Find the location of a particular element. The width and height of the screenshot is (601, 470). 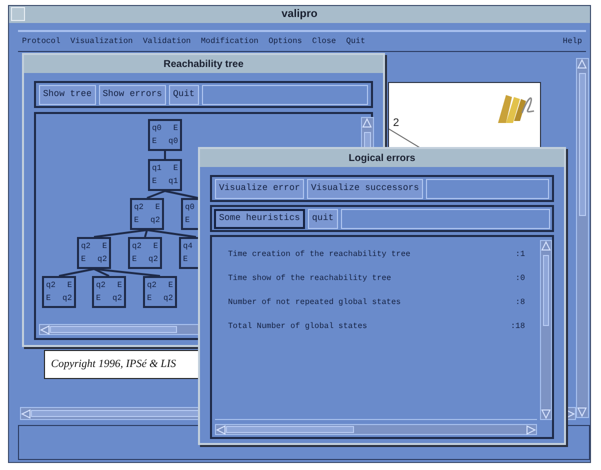

result-label: Time show of the reachability tree is located at coordinates (310, 279).